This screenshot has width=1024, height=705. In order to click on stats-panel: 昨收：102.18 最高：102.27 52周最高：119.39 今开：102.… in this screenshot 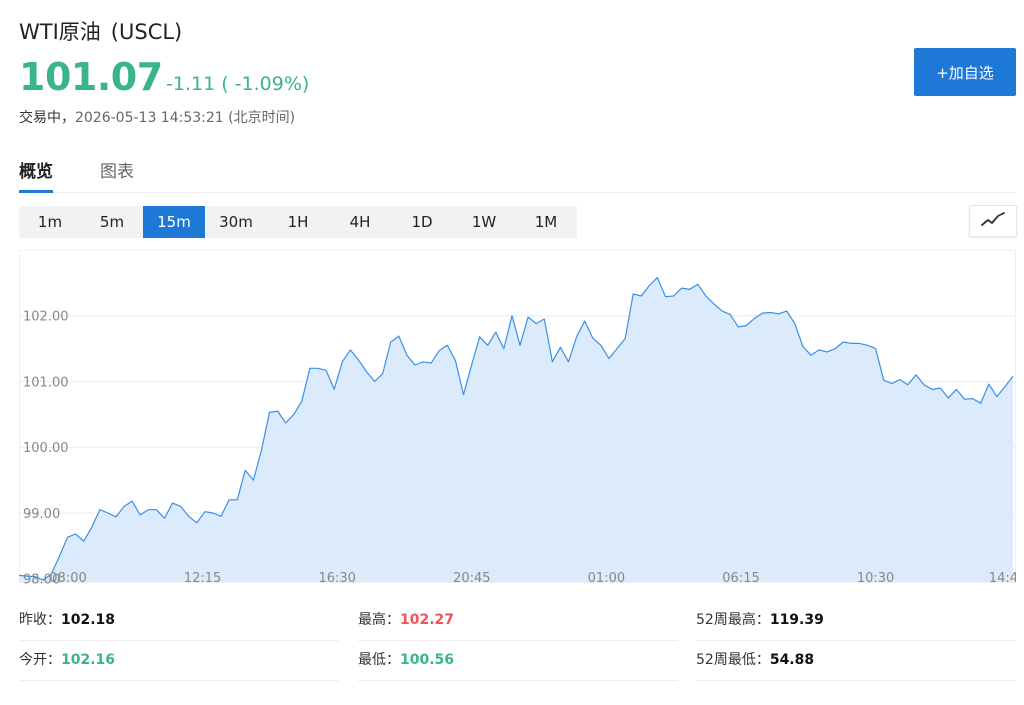, I will do `click(517, 640)`.